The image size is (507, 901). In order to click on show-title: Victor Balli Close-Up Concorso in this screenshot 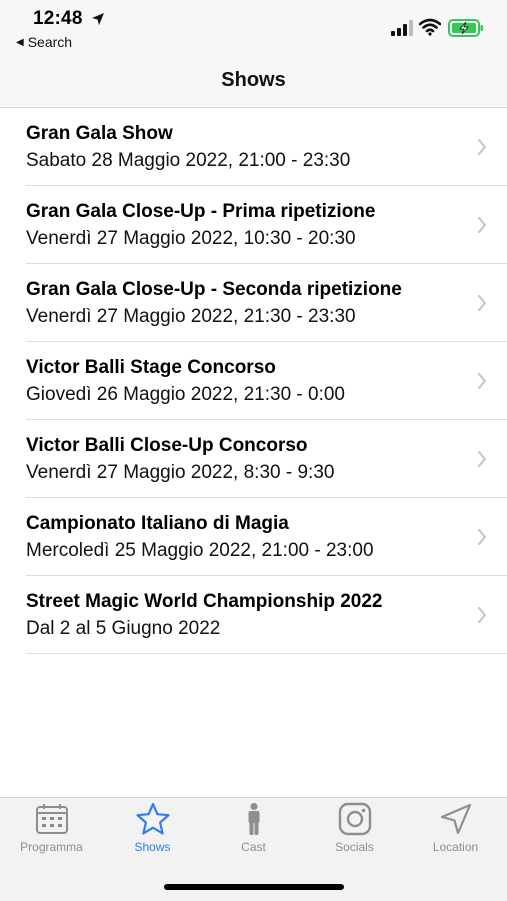, I will do `click(167, 445)`.